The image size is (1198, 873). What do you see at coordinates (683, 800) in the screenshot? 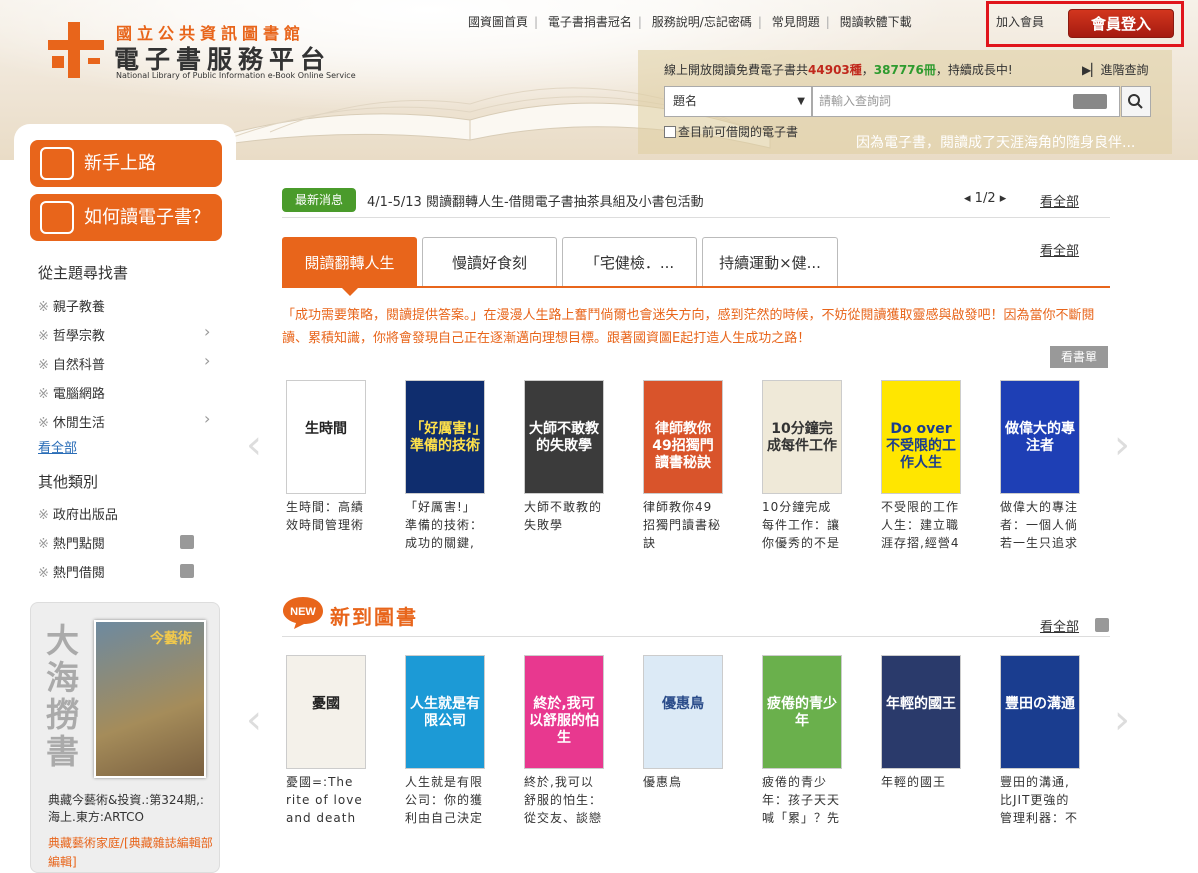
I see `book-title: 優惠鳥` at bounding box center [683, 800].